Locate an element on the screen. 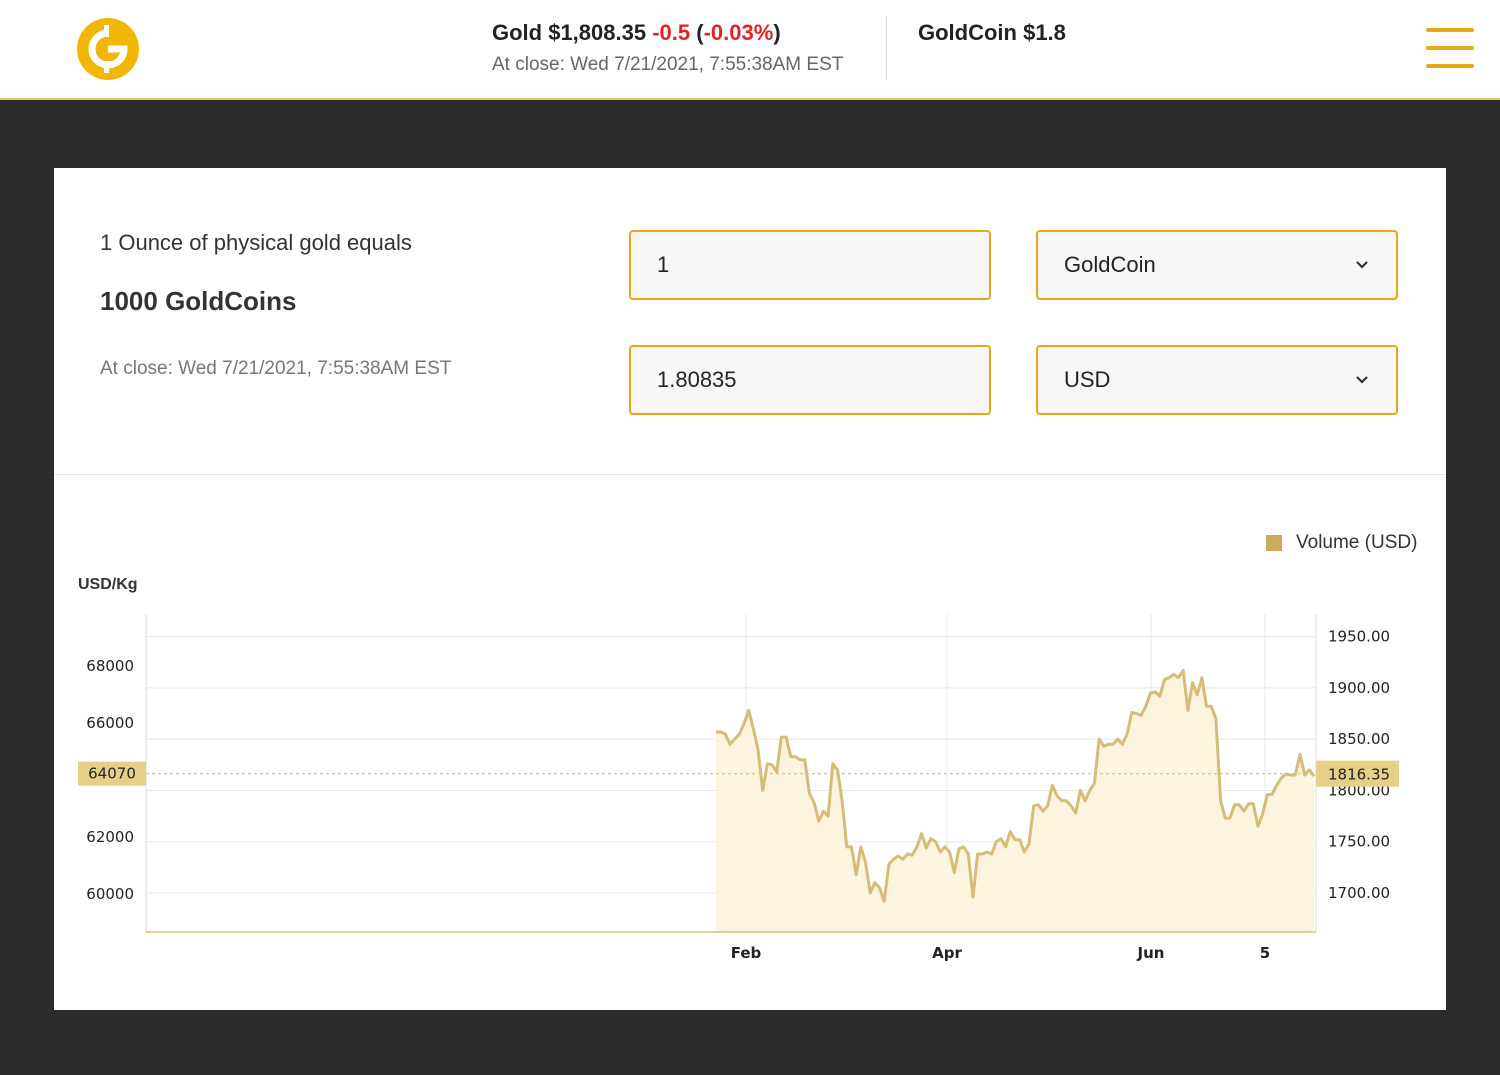 The height and width of the screenshot is (1075, 1500). gold-price-line: Gold $1,808.35 -0.5 (-0.03%) is located at coordinates (636, 32).